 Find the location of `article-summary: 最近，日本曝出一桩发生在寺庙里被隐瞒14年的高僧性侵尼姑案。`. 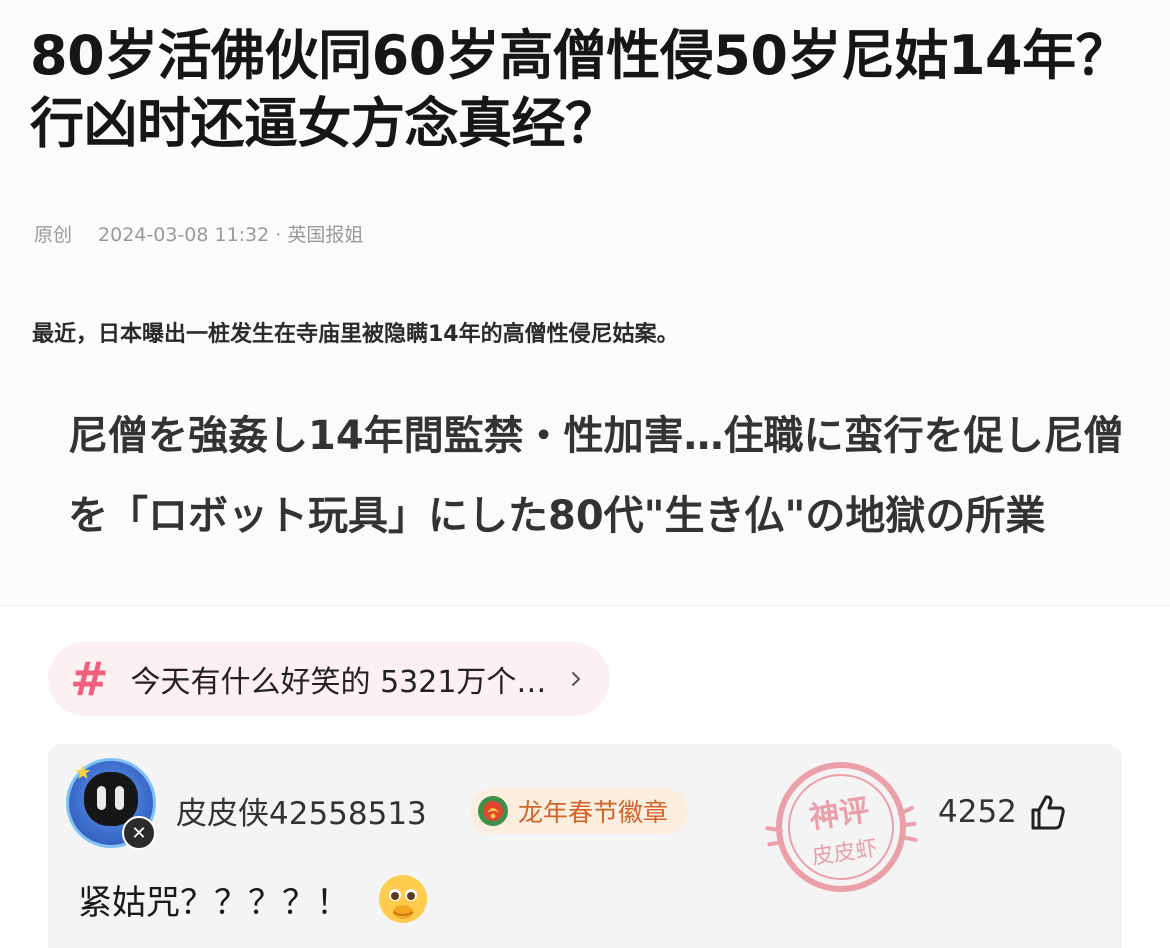

article-summary: 最近，日本曝出一桩发生在寺庙里被隐瞒14年的高僧性侵尼姑案。 is located at coordinates (355, 334).